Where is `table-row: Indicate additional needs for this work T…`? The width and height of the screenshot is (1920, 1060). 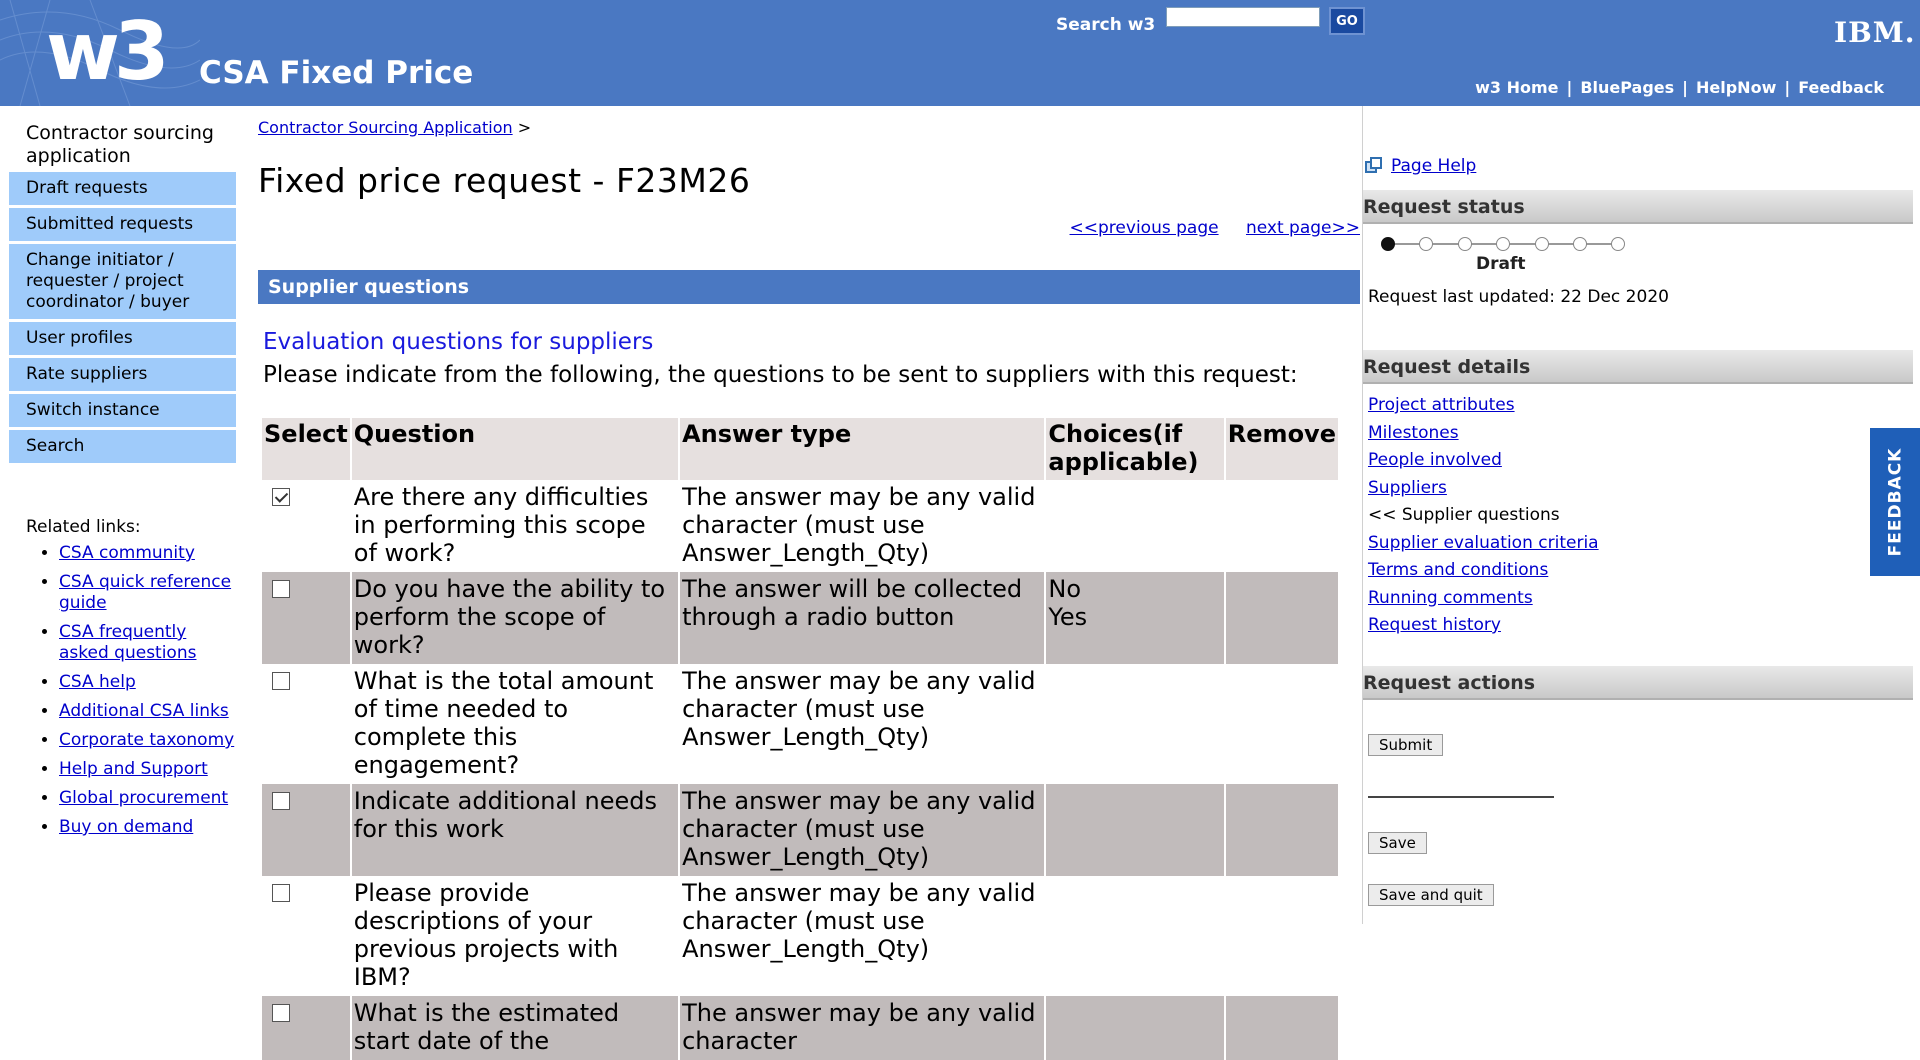
table-row: Indicate additional needs for this work T… is located at coordinates (800, 830).